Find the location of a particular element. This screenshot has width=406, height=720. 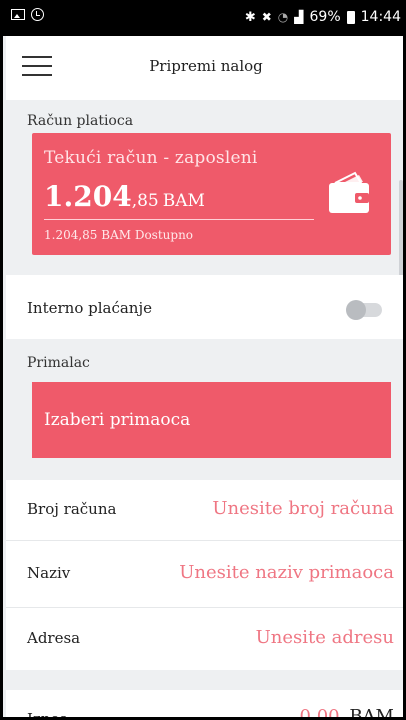

bluetooth-icon: ✱ is located at coordinates (250, 17).